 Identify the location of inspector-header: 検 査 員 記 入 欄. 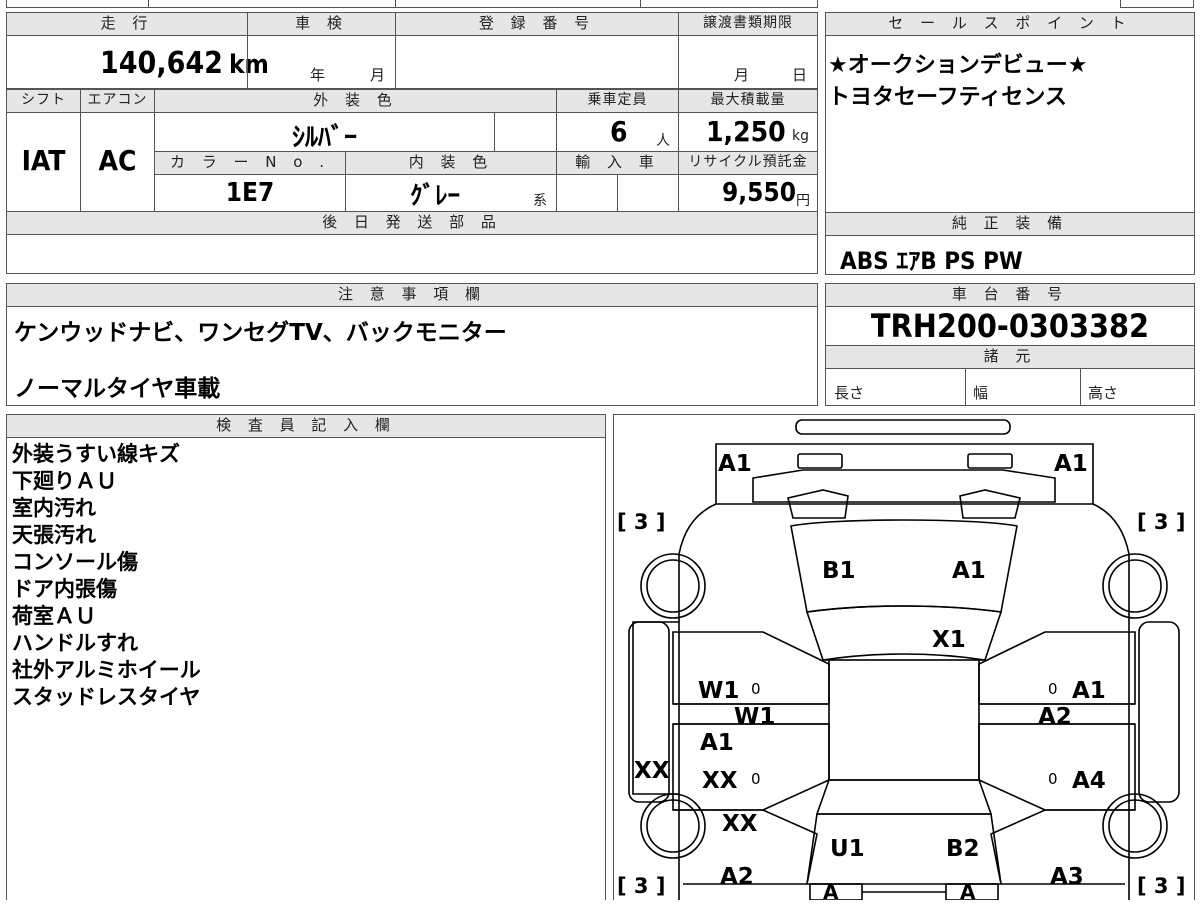
(306, 426).